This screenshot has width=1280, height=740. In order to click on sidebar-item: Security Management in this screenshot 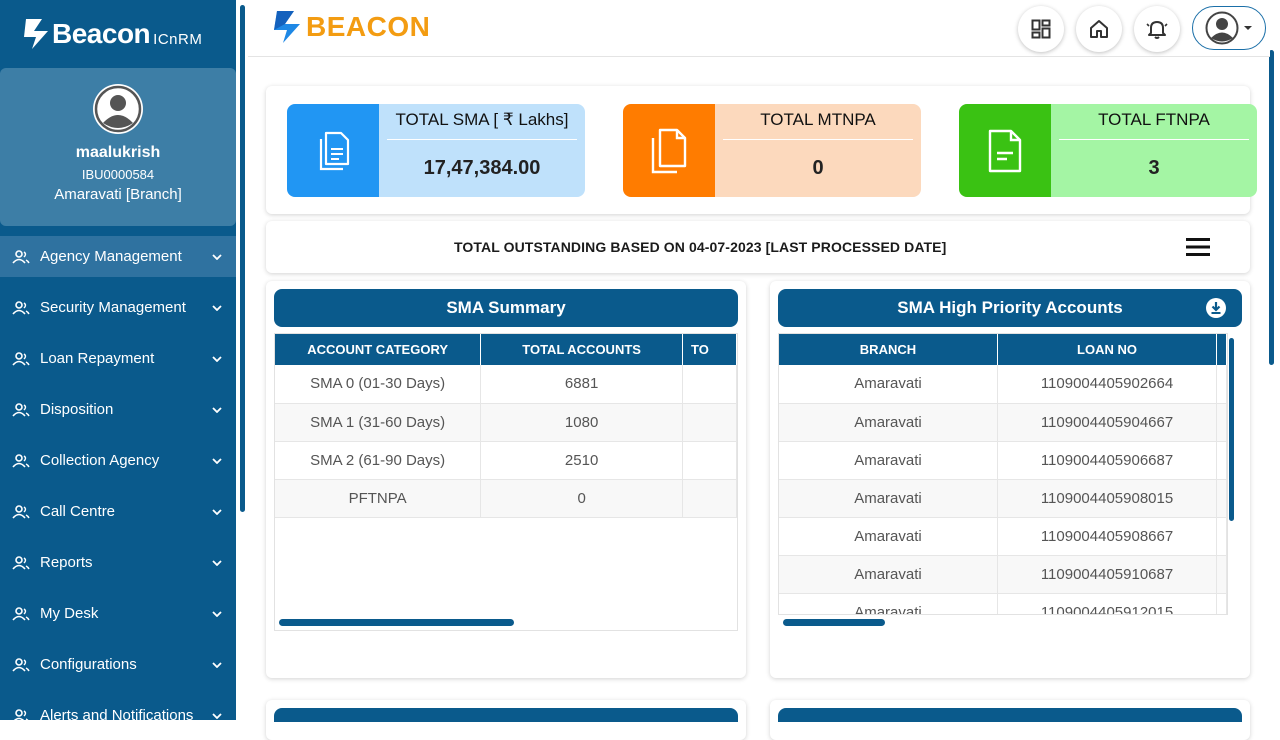, I will do `click(118, 307)`.